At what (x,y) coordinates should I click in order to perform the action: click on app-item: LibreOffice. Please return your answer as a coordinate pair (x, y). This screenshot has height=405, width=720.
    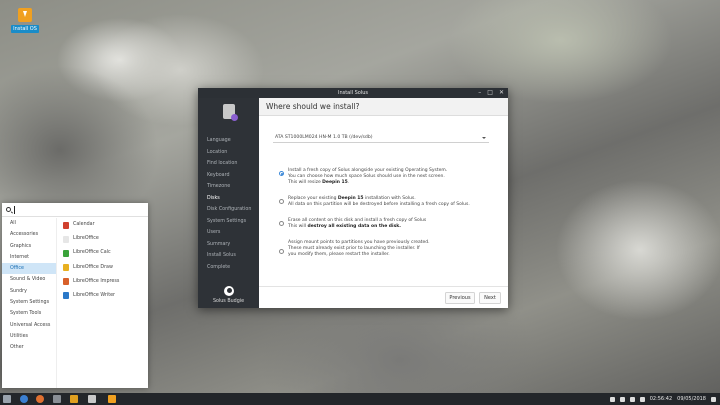
    Looking at the image, I should click on (103, 239).